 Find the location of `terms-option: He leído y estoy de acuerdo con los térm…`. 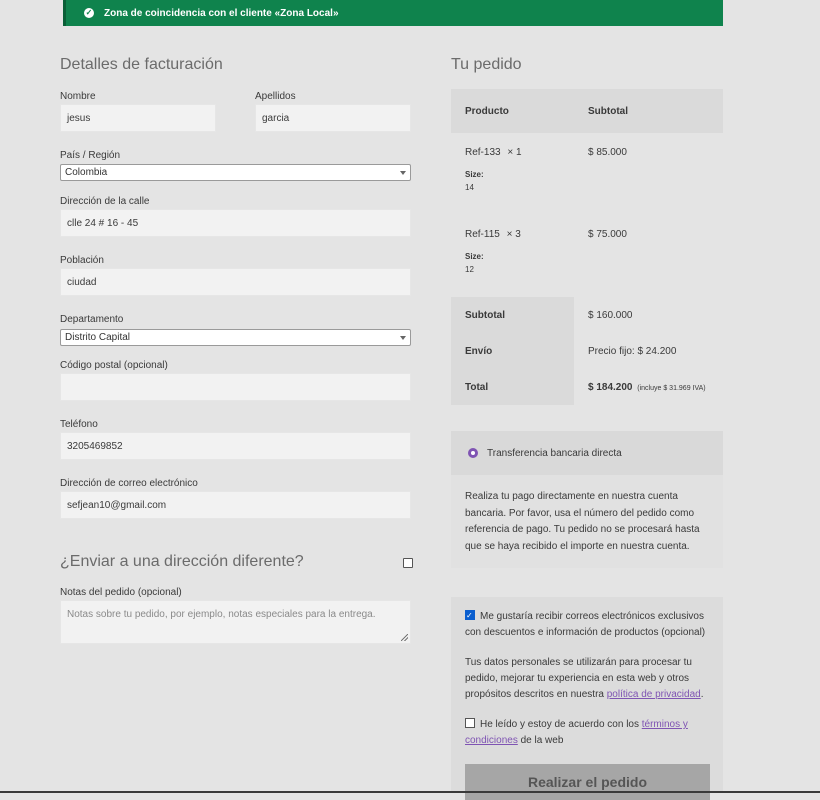

terms-option: He leído y estoy de acuerdo con los térm… is located at coordinates (587, 733).